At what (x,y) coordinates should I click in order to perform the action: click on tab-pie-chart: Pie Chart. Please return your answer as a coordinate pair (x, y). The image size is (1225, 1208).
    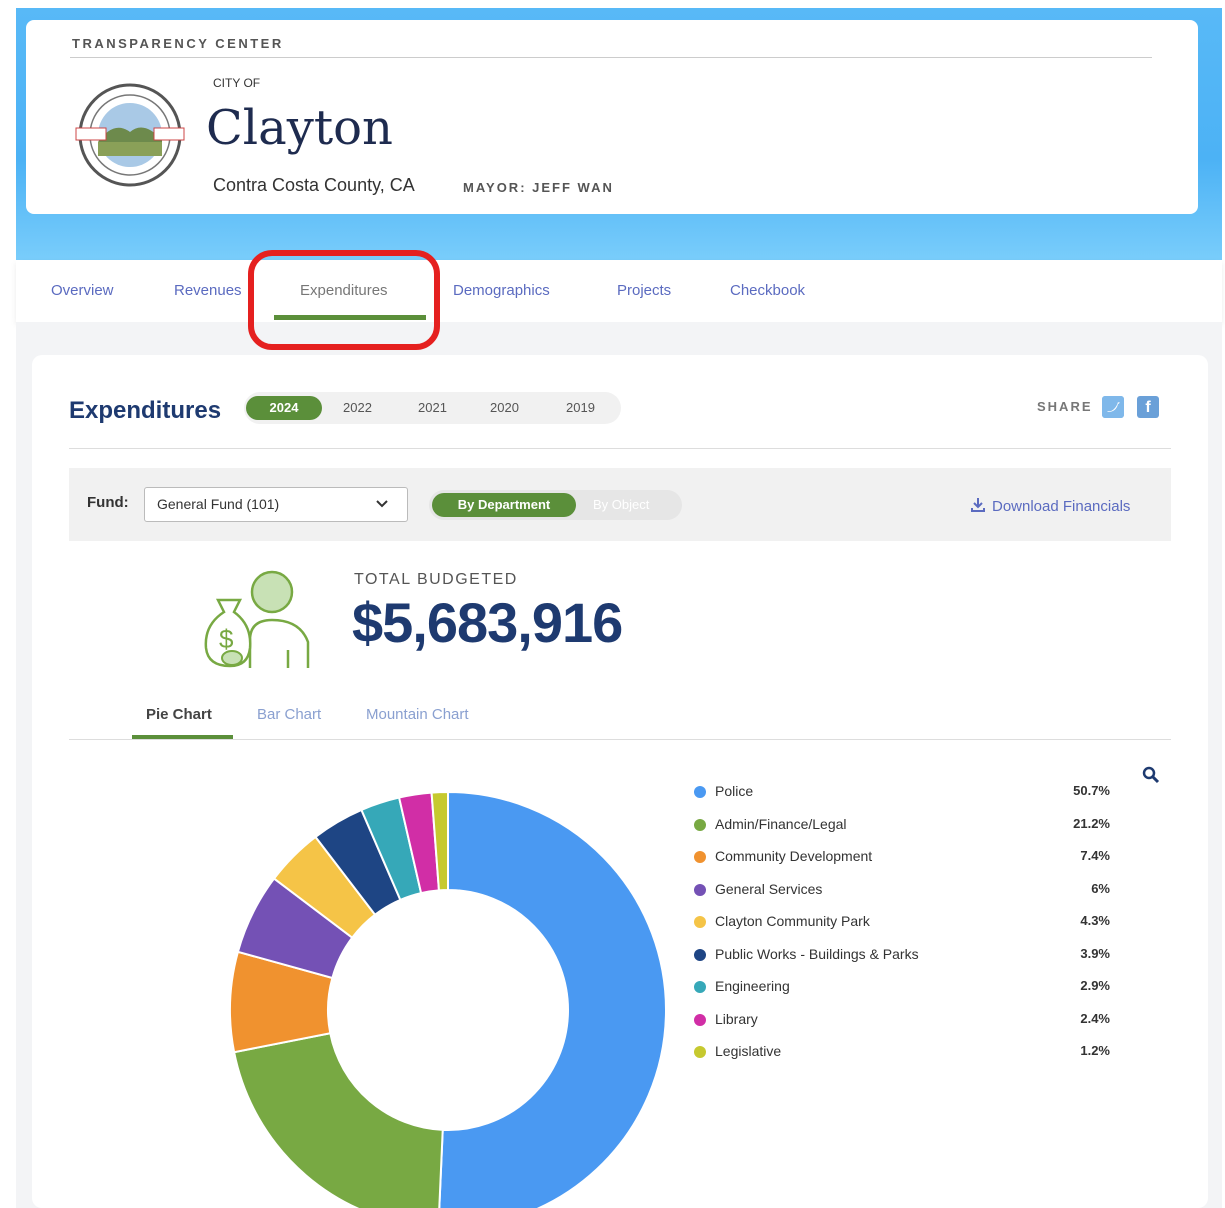
    Looking at the image, I should click on (179, 714).